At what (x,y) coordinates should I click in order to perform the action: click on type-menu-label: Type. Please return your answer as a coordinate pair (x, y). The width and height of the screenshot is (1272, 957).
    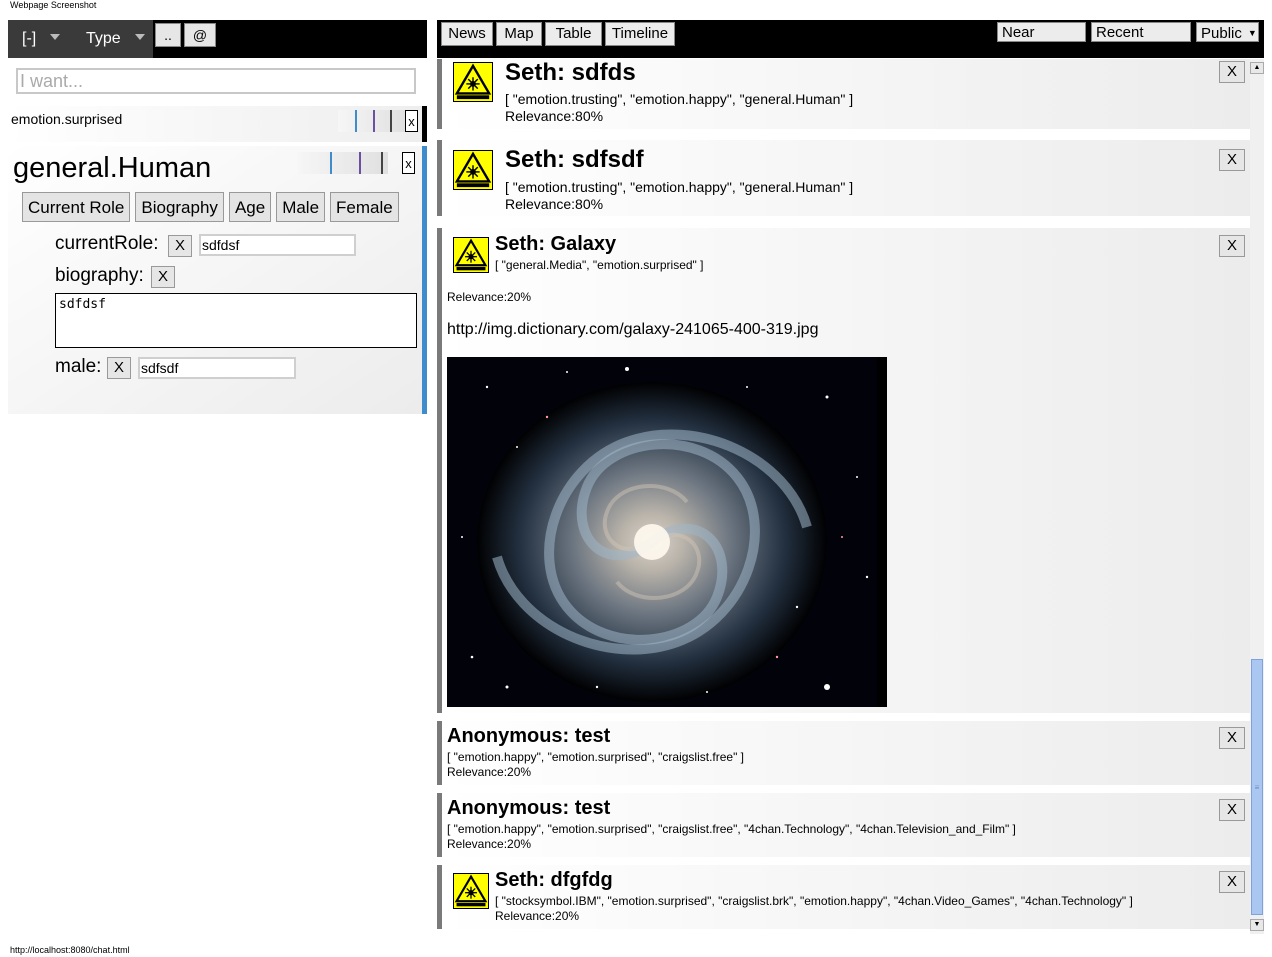
    Looking at the image, I should click on (103, 38).